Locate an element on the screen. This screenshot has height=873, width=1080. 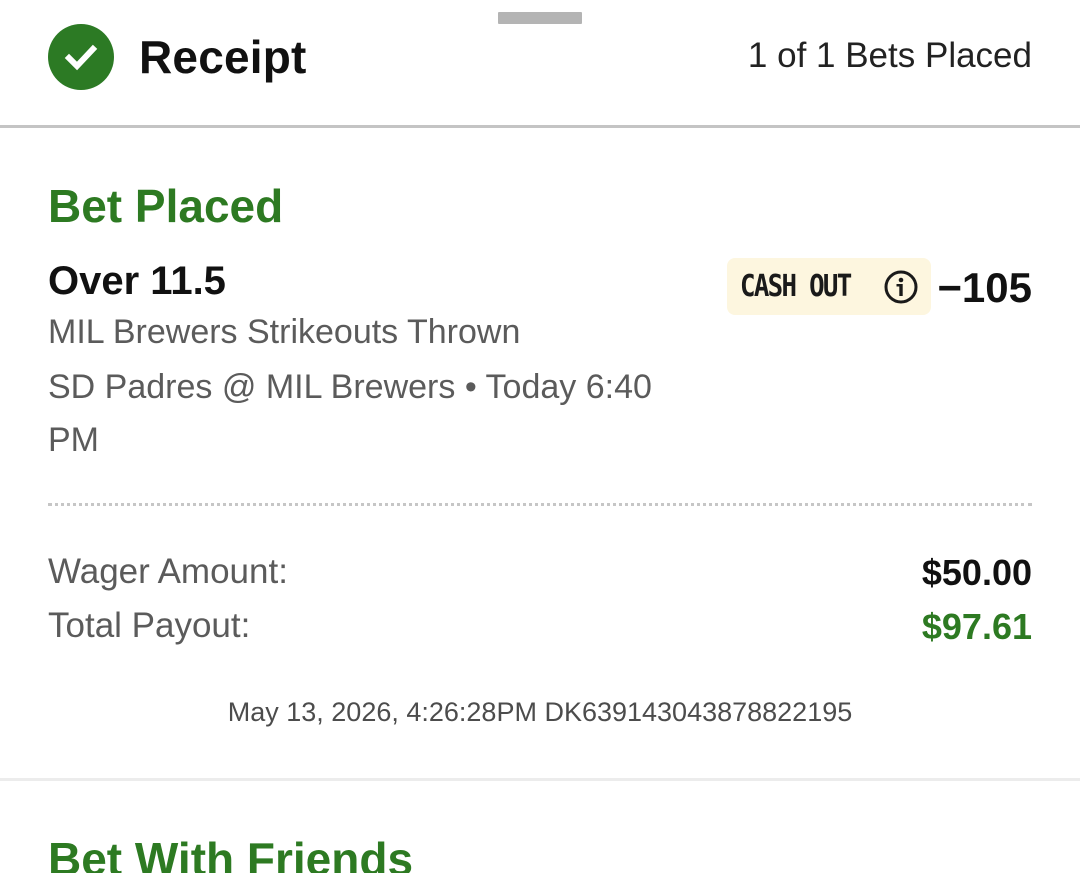
check-circle-icon is located at coordinates (81, 57).